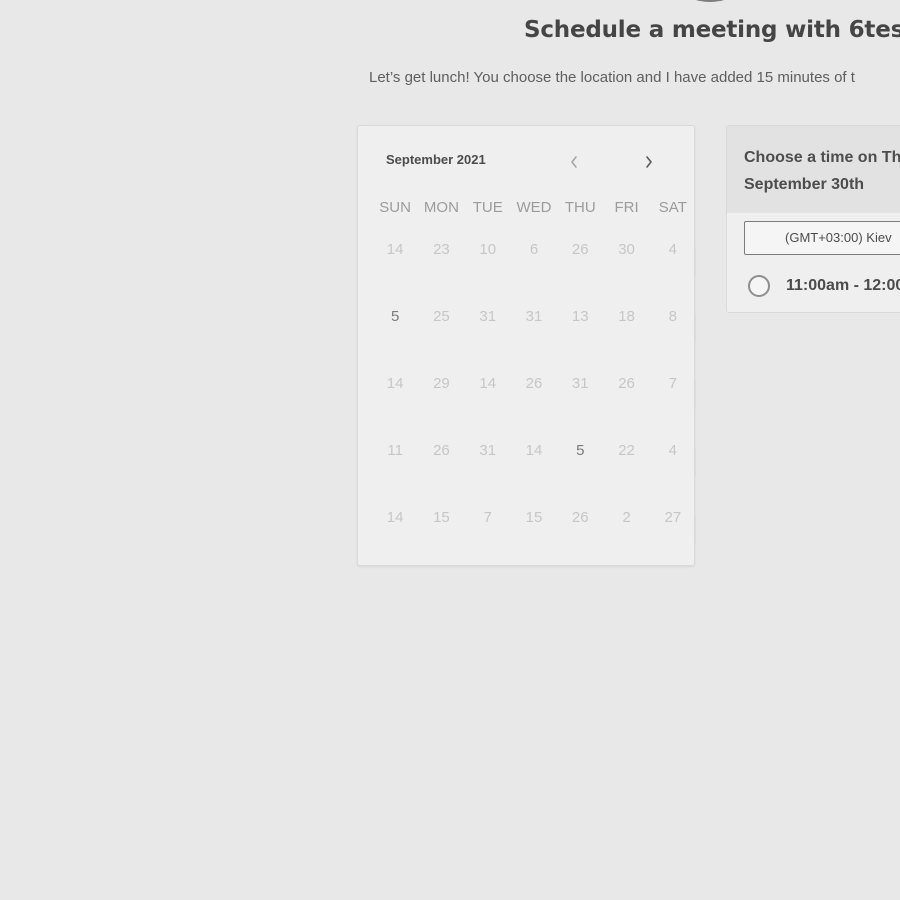 This screenshot has height=900, width=900. Describe the element at coordinates (804, 184) in the screenshot. I see `time-panel-title-line2: September 30th` at that location.